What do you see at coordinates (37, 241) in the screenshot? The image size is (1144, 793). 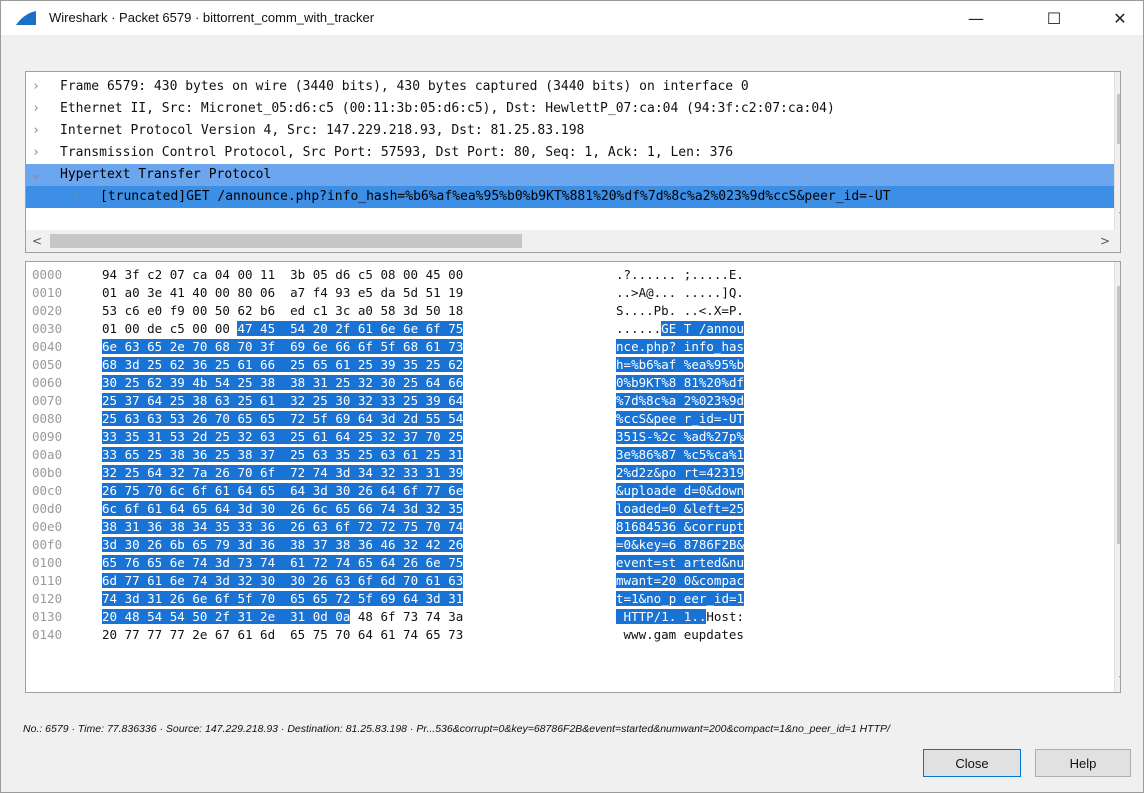 I see `scroll-left-icon: <` at bounding box center [37, 241].